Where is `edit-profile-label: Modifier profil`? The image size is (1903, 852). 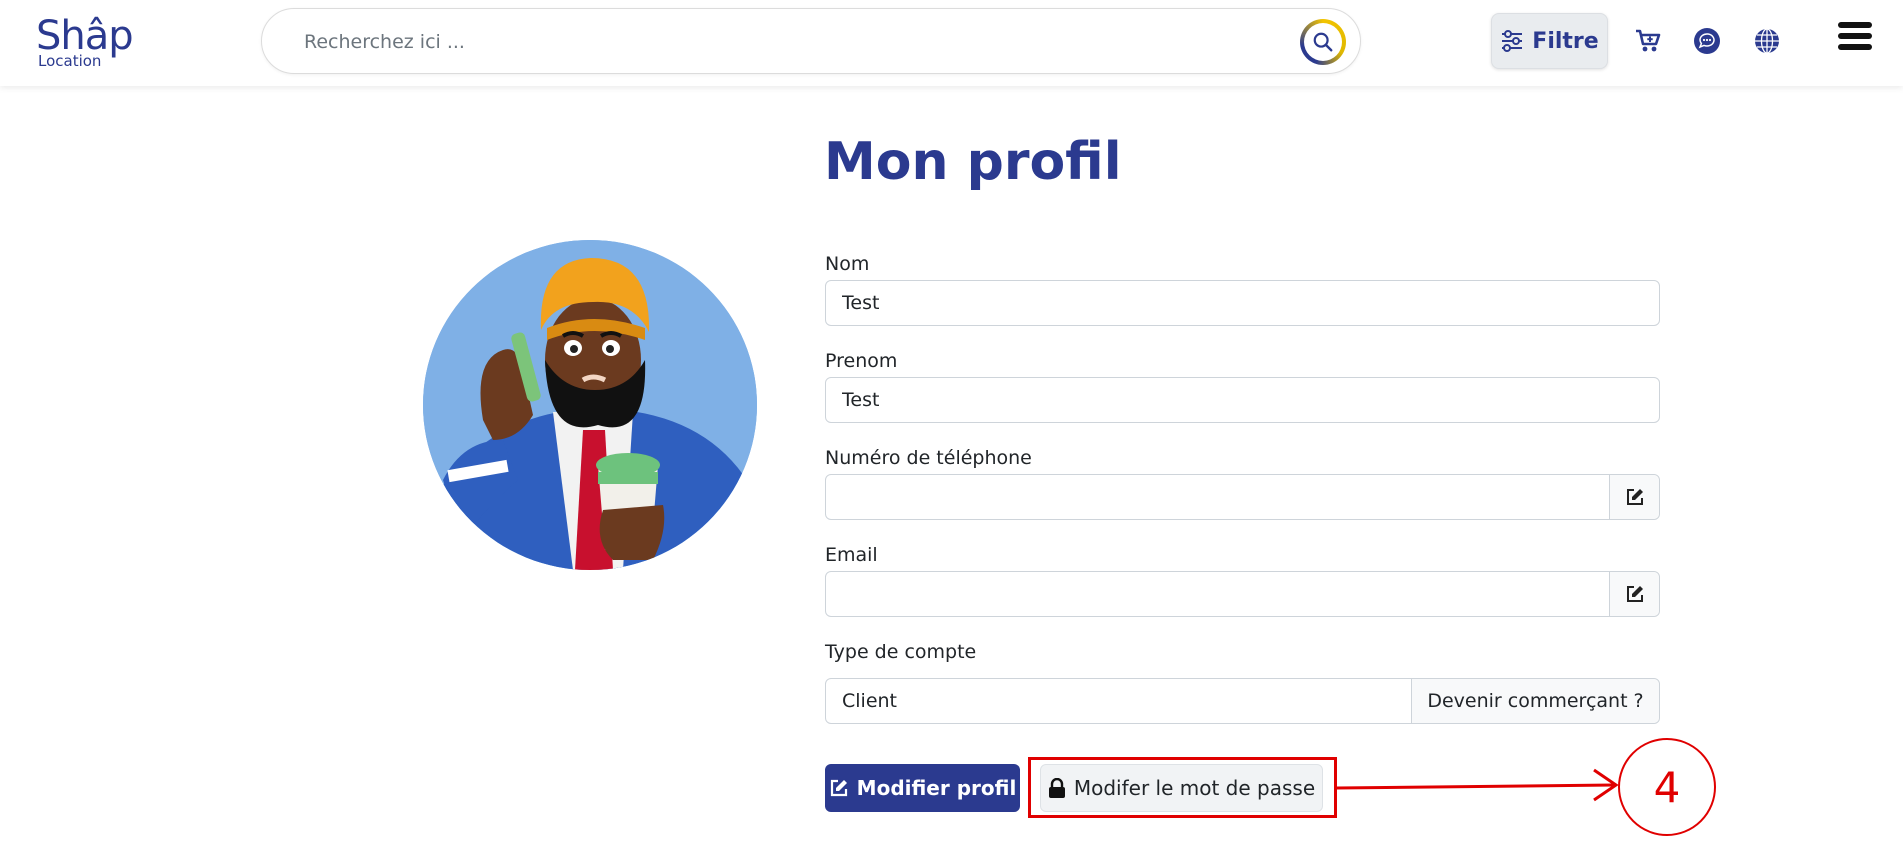 edit-profile-label: Modifier profil is located at coordinates (936, 788).